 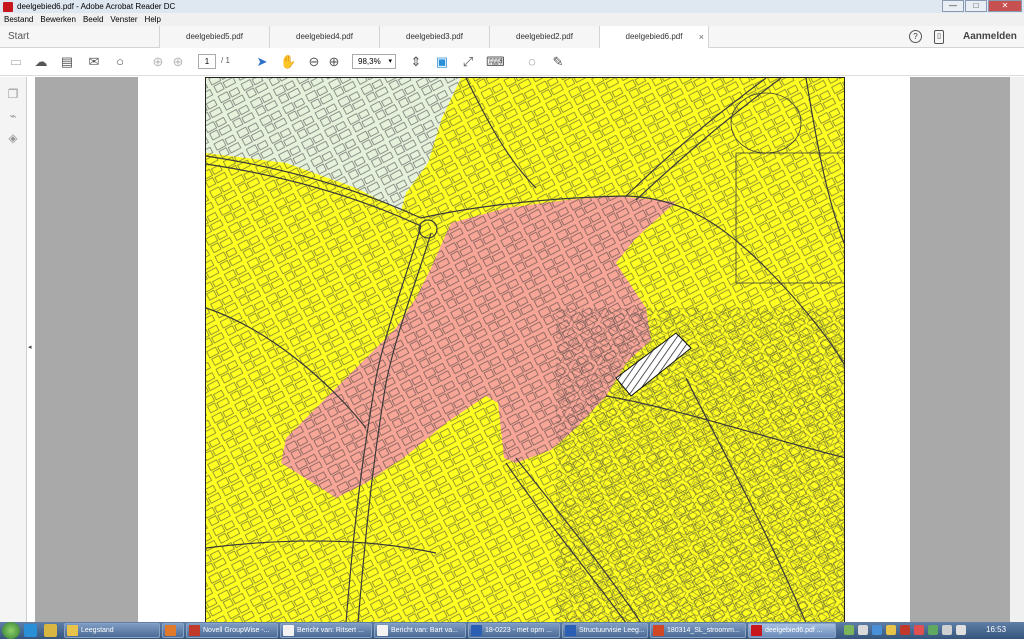 What do you see at coordinates (72, 630) in the screenshot?
I see `folder-icon` at bounding box center [72, 630].